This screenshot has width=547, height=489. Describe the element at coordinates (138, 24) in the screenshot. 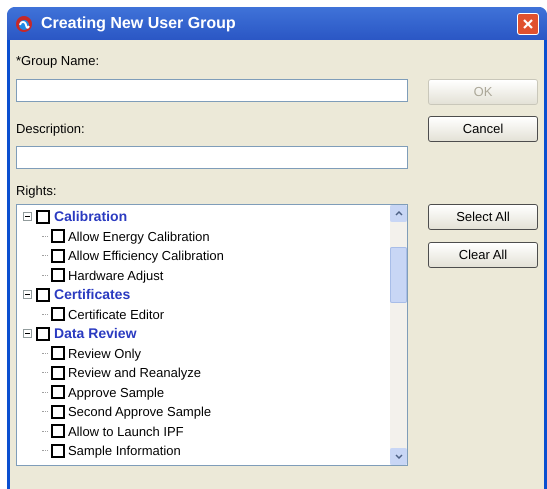

I see `window-title: Creating New User Group` at that location.